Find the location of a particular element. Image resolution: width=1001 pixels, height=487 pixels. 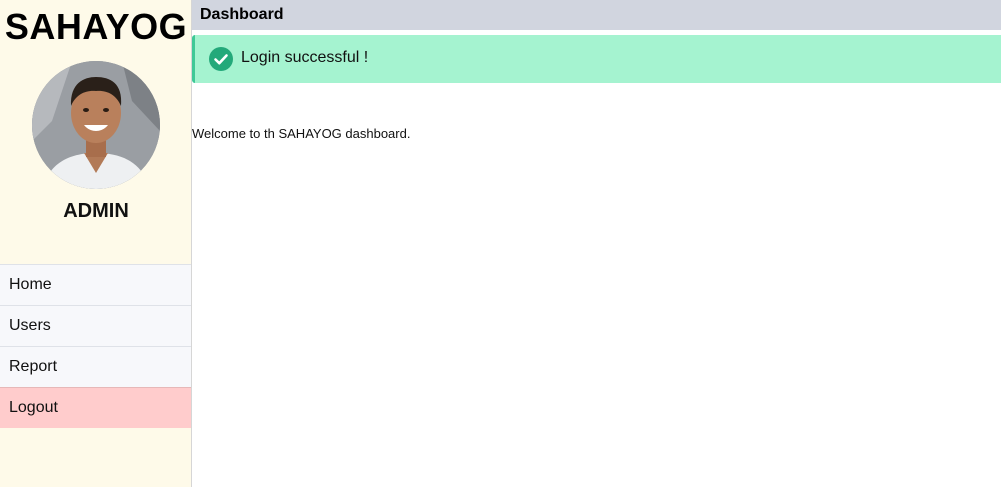

avatar is located at coordinates (96, 125).